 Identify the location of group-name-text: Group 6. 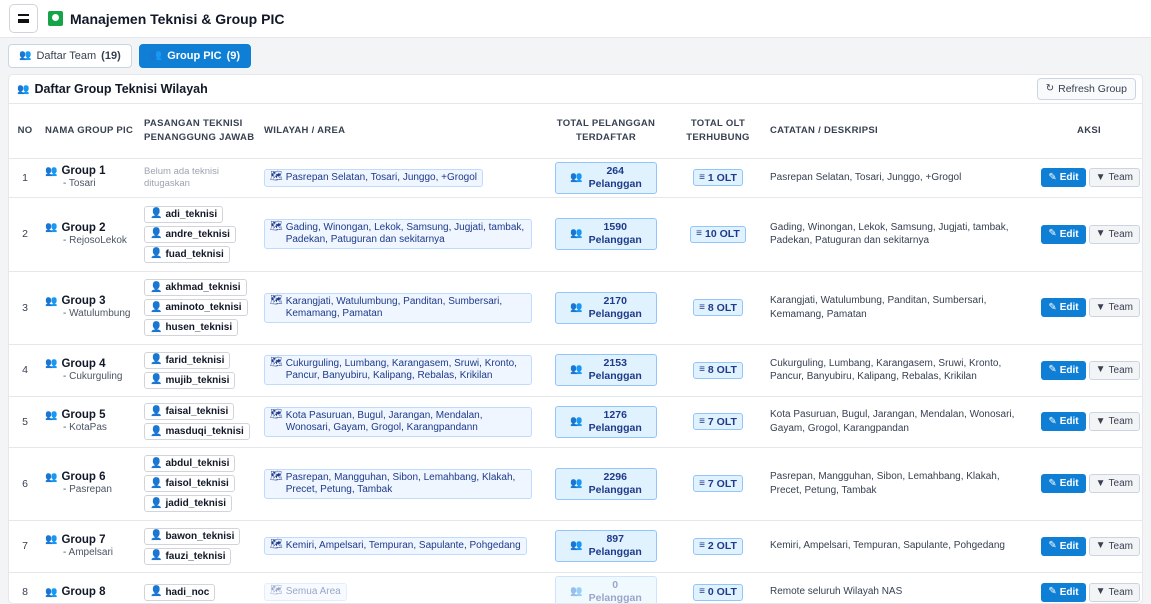
(83, 477).